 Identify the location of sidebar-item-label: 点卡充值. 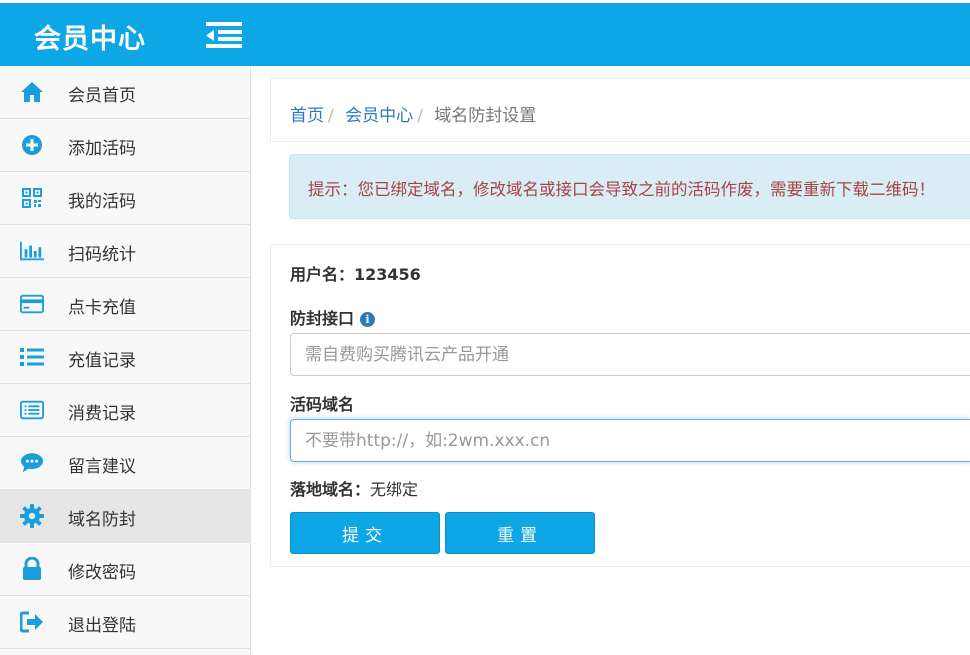
(102, 308).